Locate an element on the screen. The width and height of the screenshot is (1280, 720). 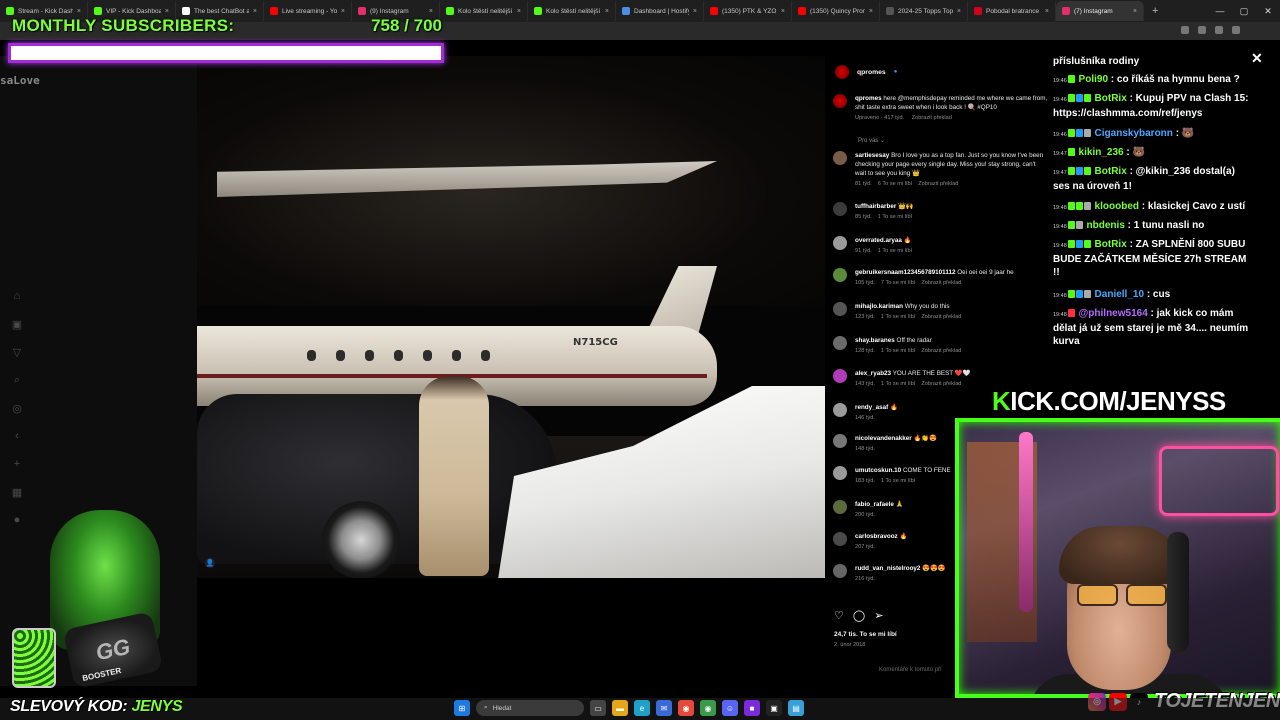
commenter-name: alex_ryab23 is located at coordinates (873, 373).